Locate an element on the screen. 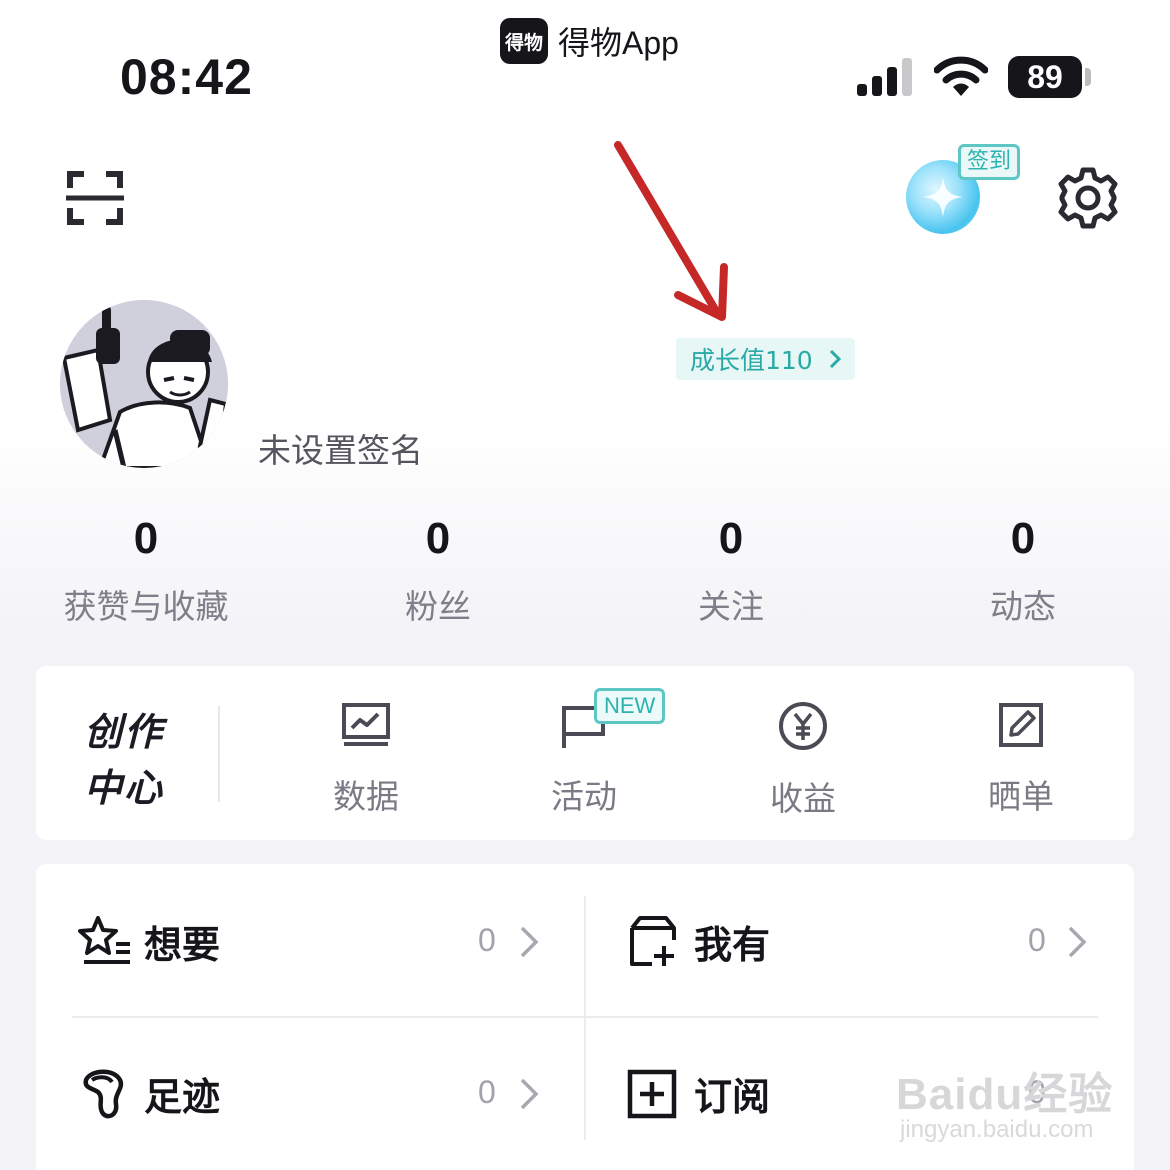 Image resolution: width=1170 pixels, height=1170 pixels. tool-label: 活动 is located at coordinates (584, 796).